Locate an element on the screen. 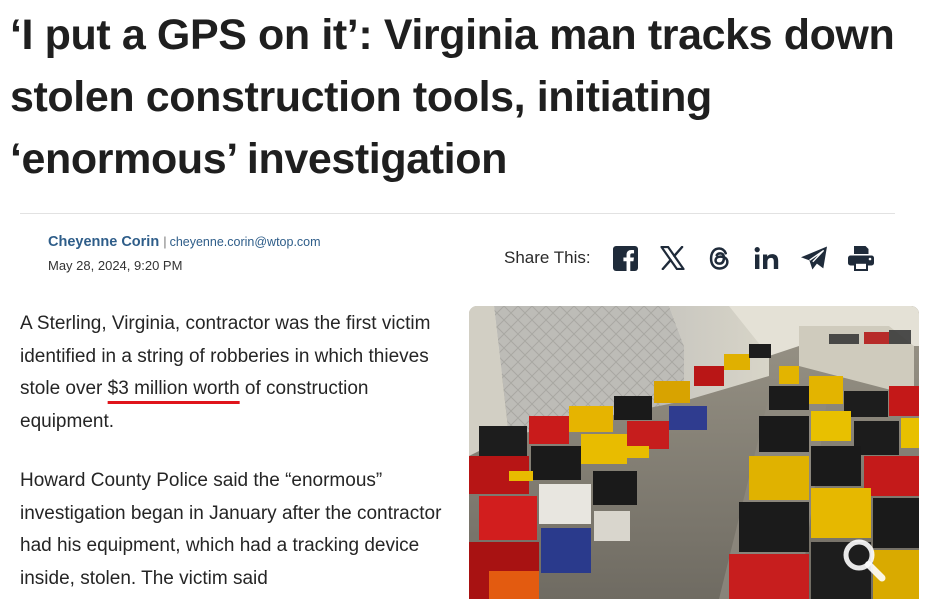  share-facebook-button is located at coordinates (626, 258).